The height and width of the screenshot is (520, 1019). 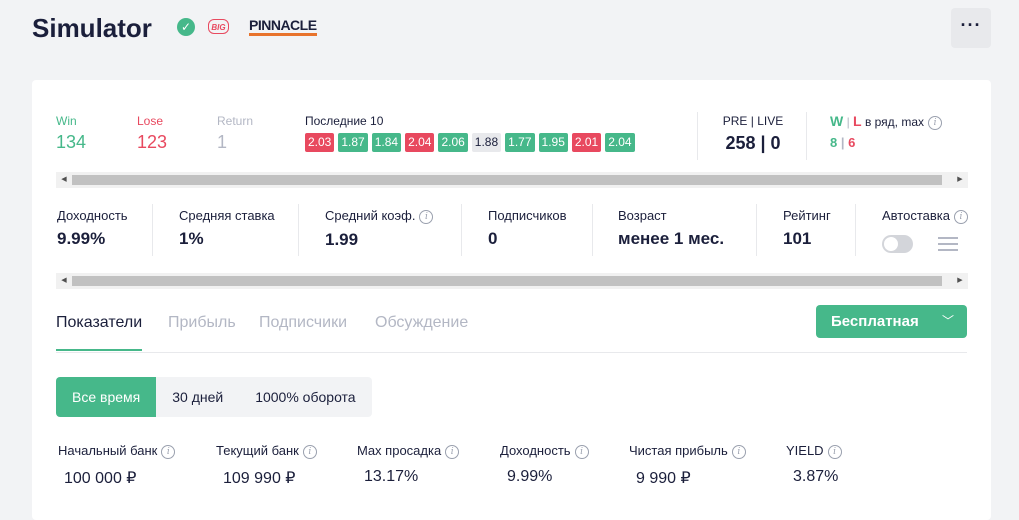 What do you see at coordinates (875, 321) in the screenshot?
I see `plan-button-label: Бесплатная` at bounding box center [875, 321].